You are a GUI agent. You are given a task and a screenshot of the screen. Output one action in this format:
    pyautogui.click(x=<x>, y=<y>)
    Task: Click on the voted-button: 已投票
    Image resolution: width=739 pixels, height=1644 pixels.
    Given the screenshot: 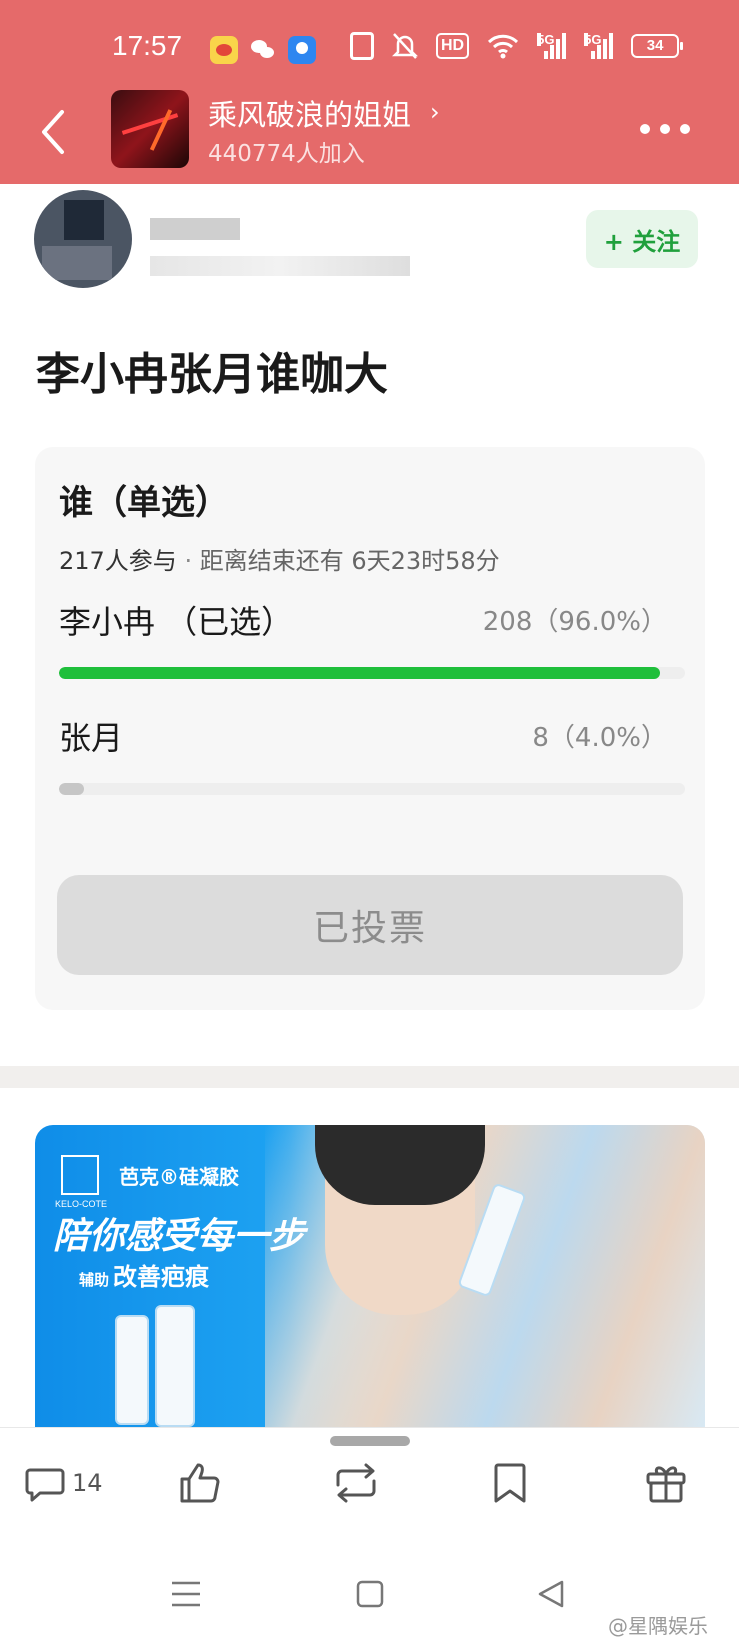 What is the action you would take?
    pyautogui.click(x=370, y=925)
    